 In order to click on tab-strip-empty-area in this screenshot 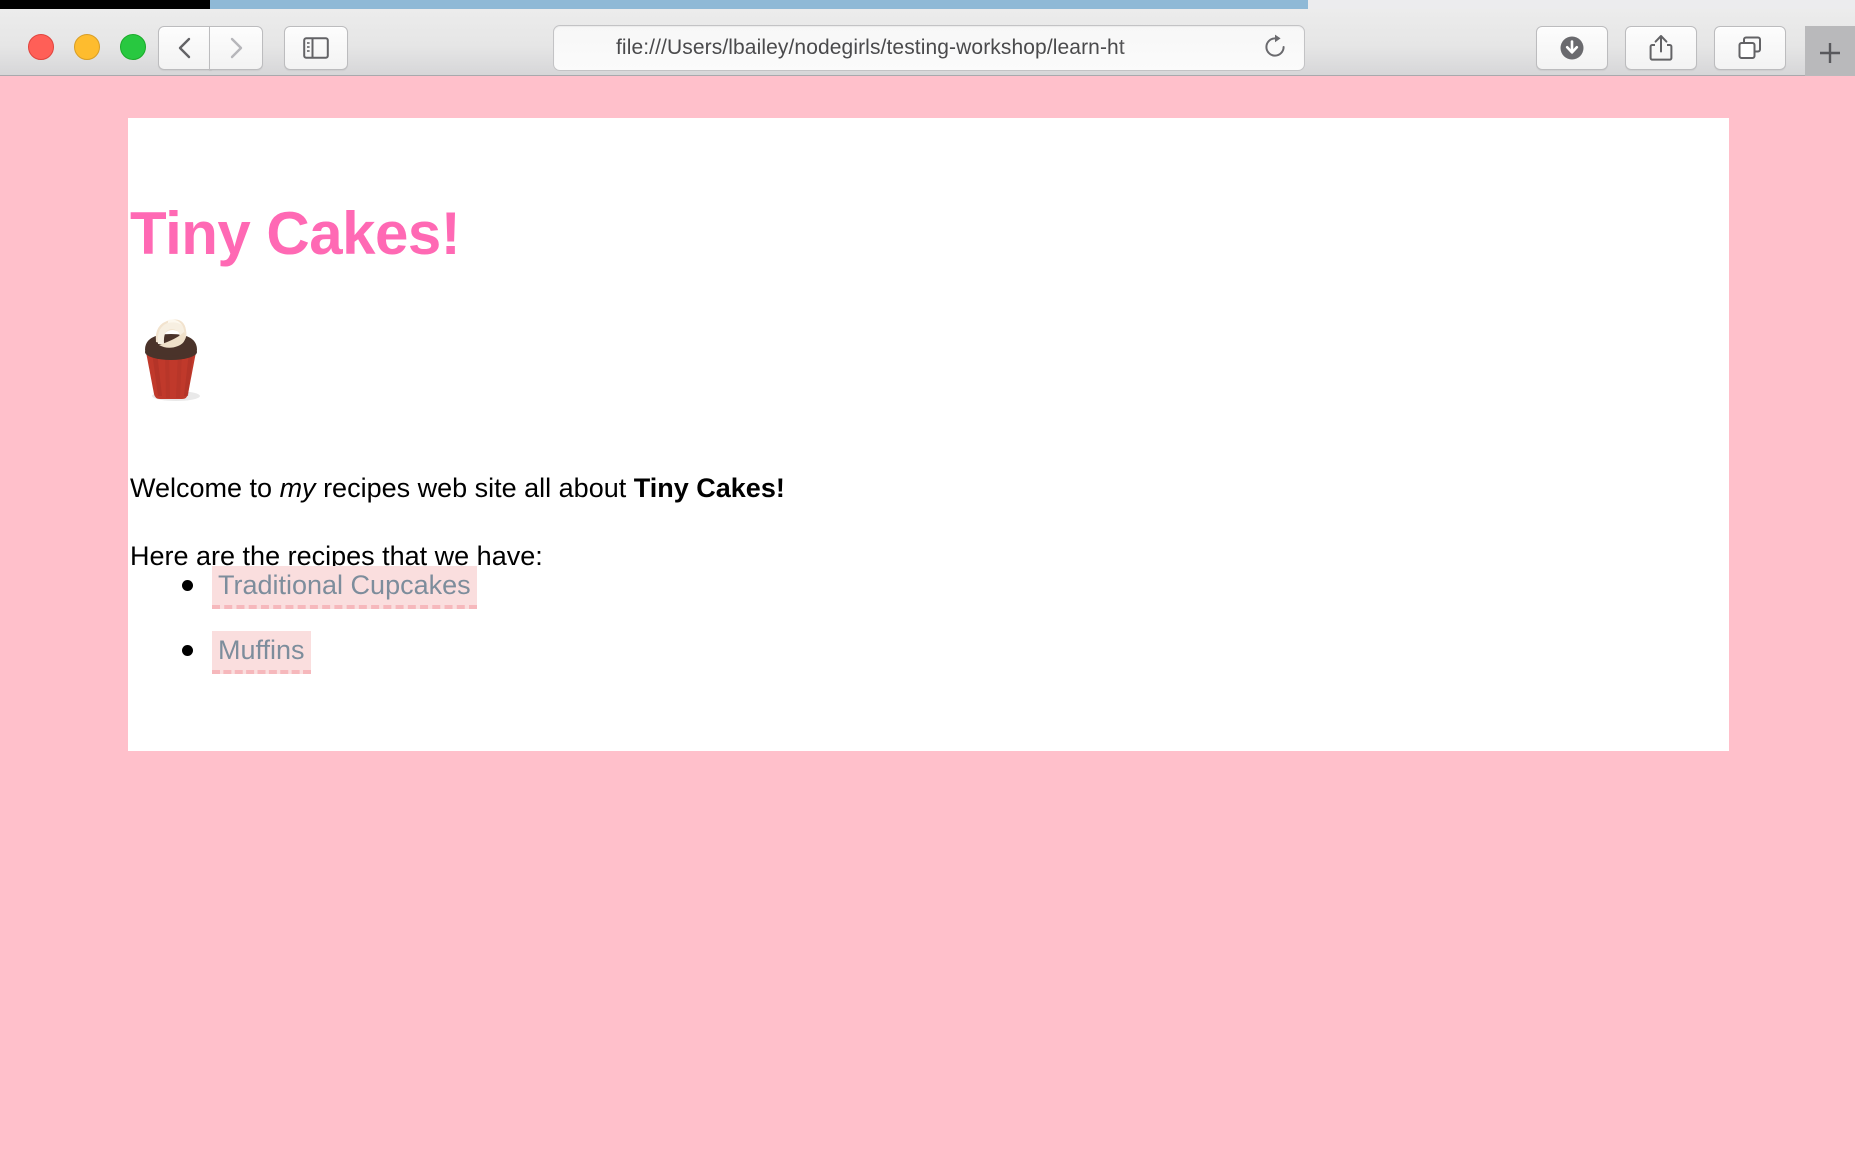, I will do `click(1581, 4)`.